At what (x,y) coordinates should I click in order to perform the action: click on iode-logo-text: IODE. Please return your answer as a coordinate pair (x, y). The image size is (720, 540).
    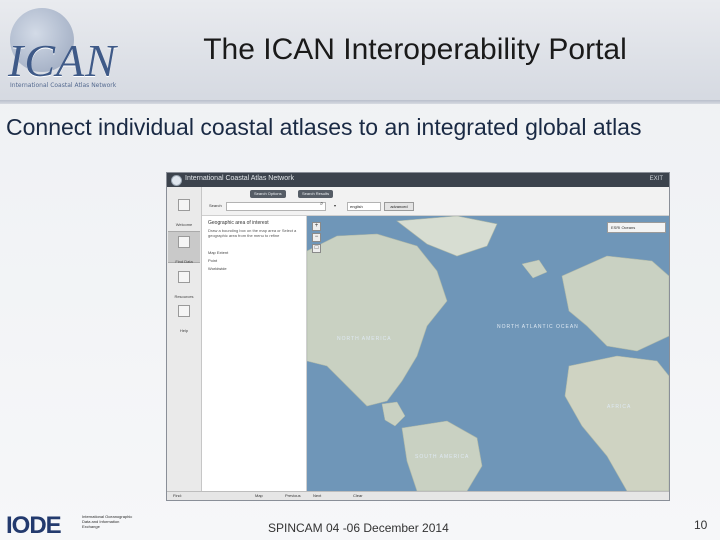
    Looking at the image, I should click on (34, 525).